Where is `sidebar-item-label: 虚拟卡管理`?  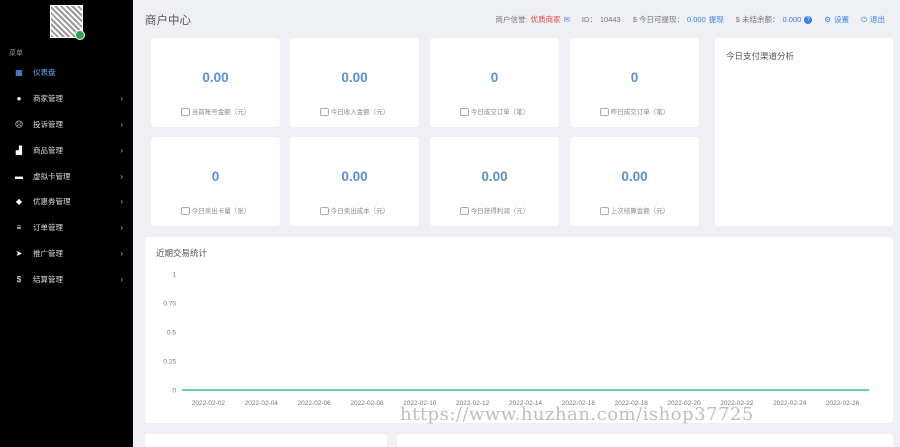
sidebar-item-label: 虚拟卡管理 is located at coordinates (52, 176).